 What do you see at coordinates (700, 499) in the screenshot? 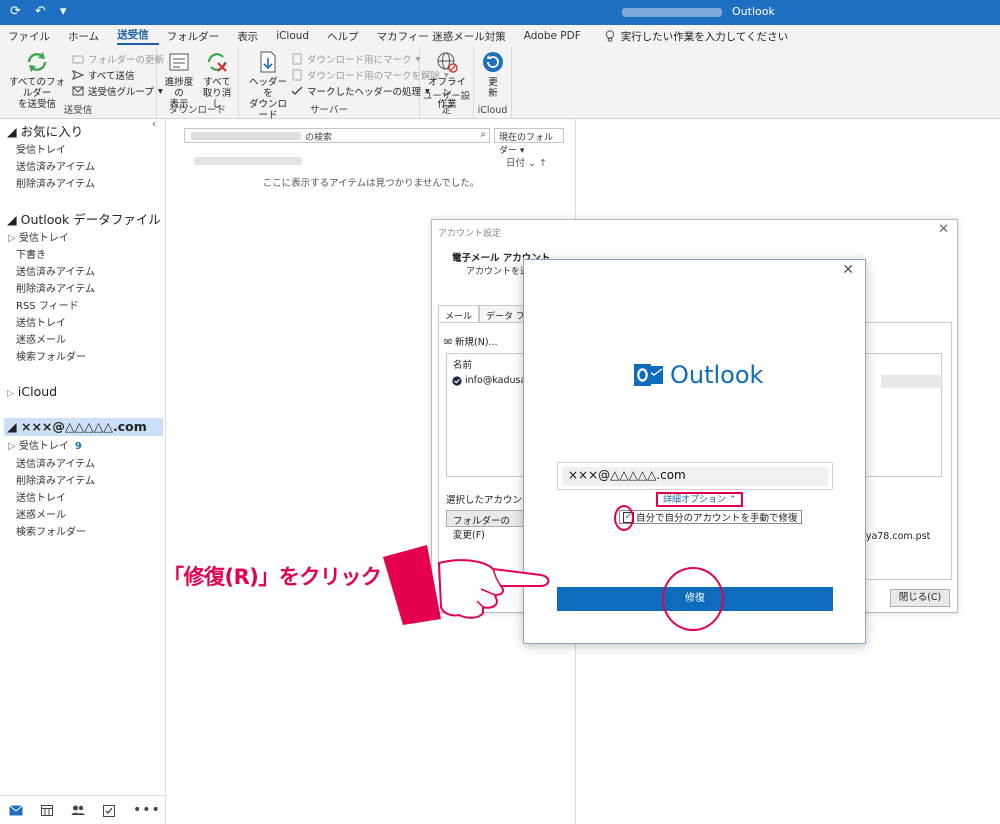
I see `advanced-options-link: 詳細オプション ⌃` at bounding box center [700, 499].